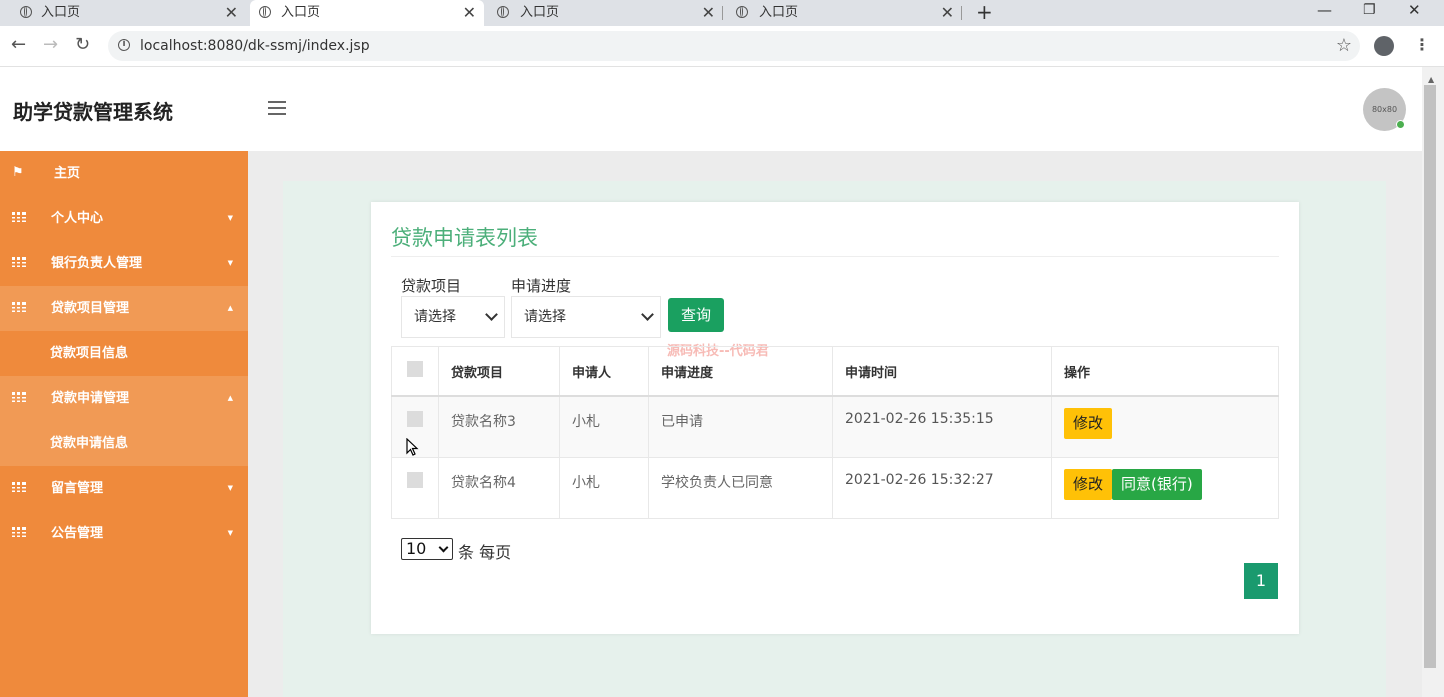  What do you see at coordinates (1422, 45) in the screenshot?
I see `menu-kebab-icon: ⋮` at bounding box center [1422, 45].